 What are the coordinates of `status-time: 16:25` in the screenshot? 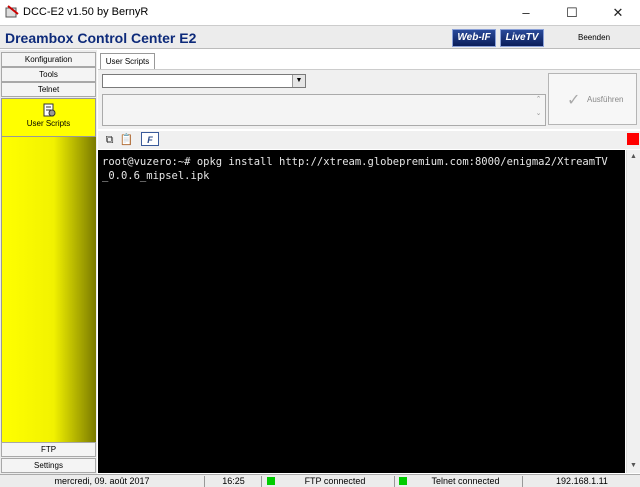 It's located at (234, 481).